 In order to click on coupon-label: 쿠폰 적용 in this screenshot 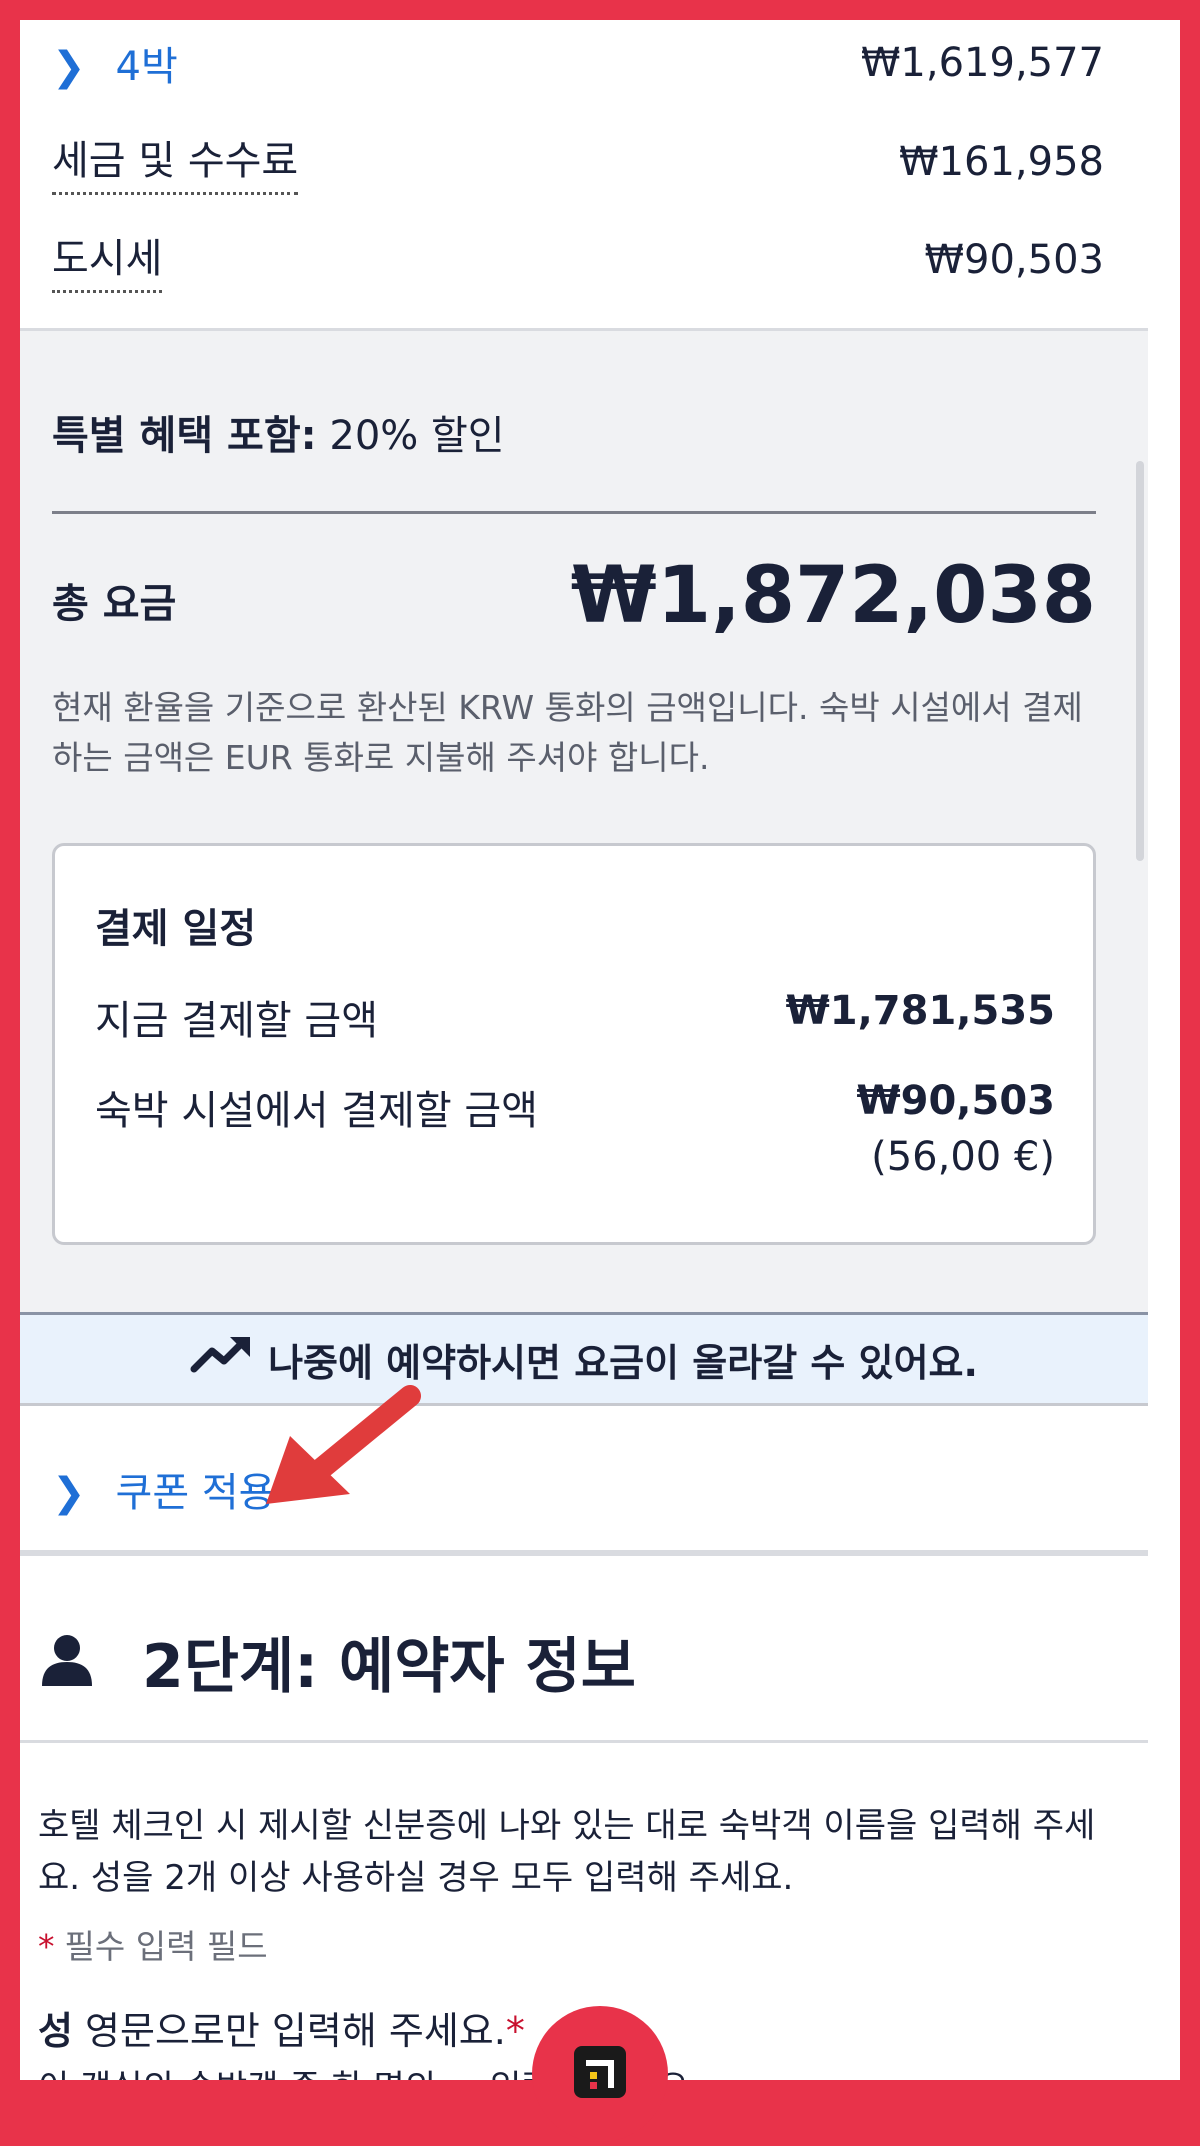, I will do `click(195, 1493)`.